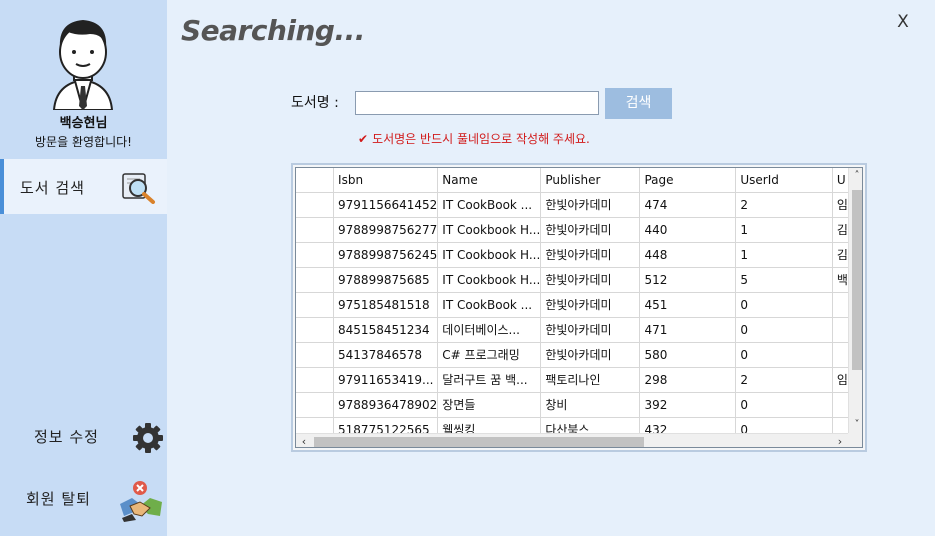 The width and height of the screenshot is (935, 536). Describe the element at coordinates (363, 139) in the screenshot. I see `check-icon: ✔` at that location.